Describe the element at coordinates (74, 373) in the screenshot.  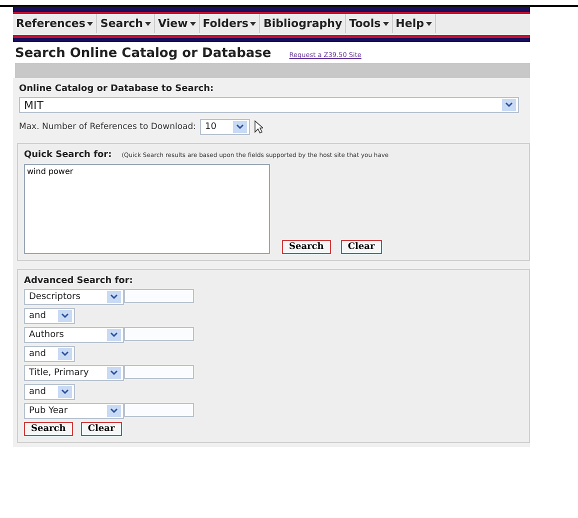
I see `field-select: Title, Primary` at that location.